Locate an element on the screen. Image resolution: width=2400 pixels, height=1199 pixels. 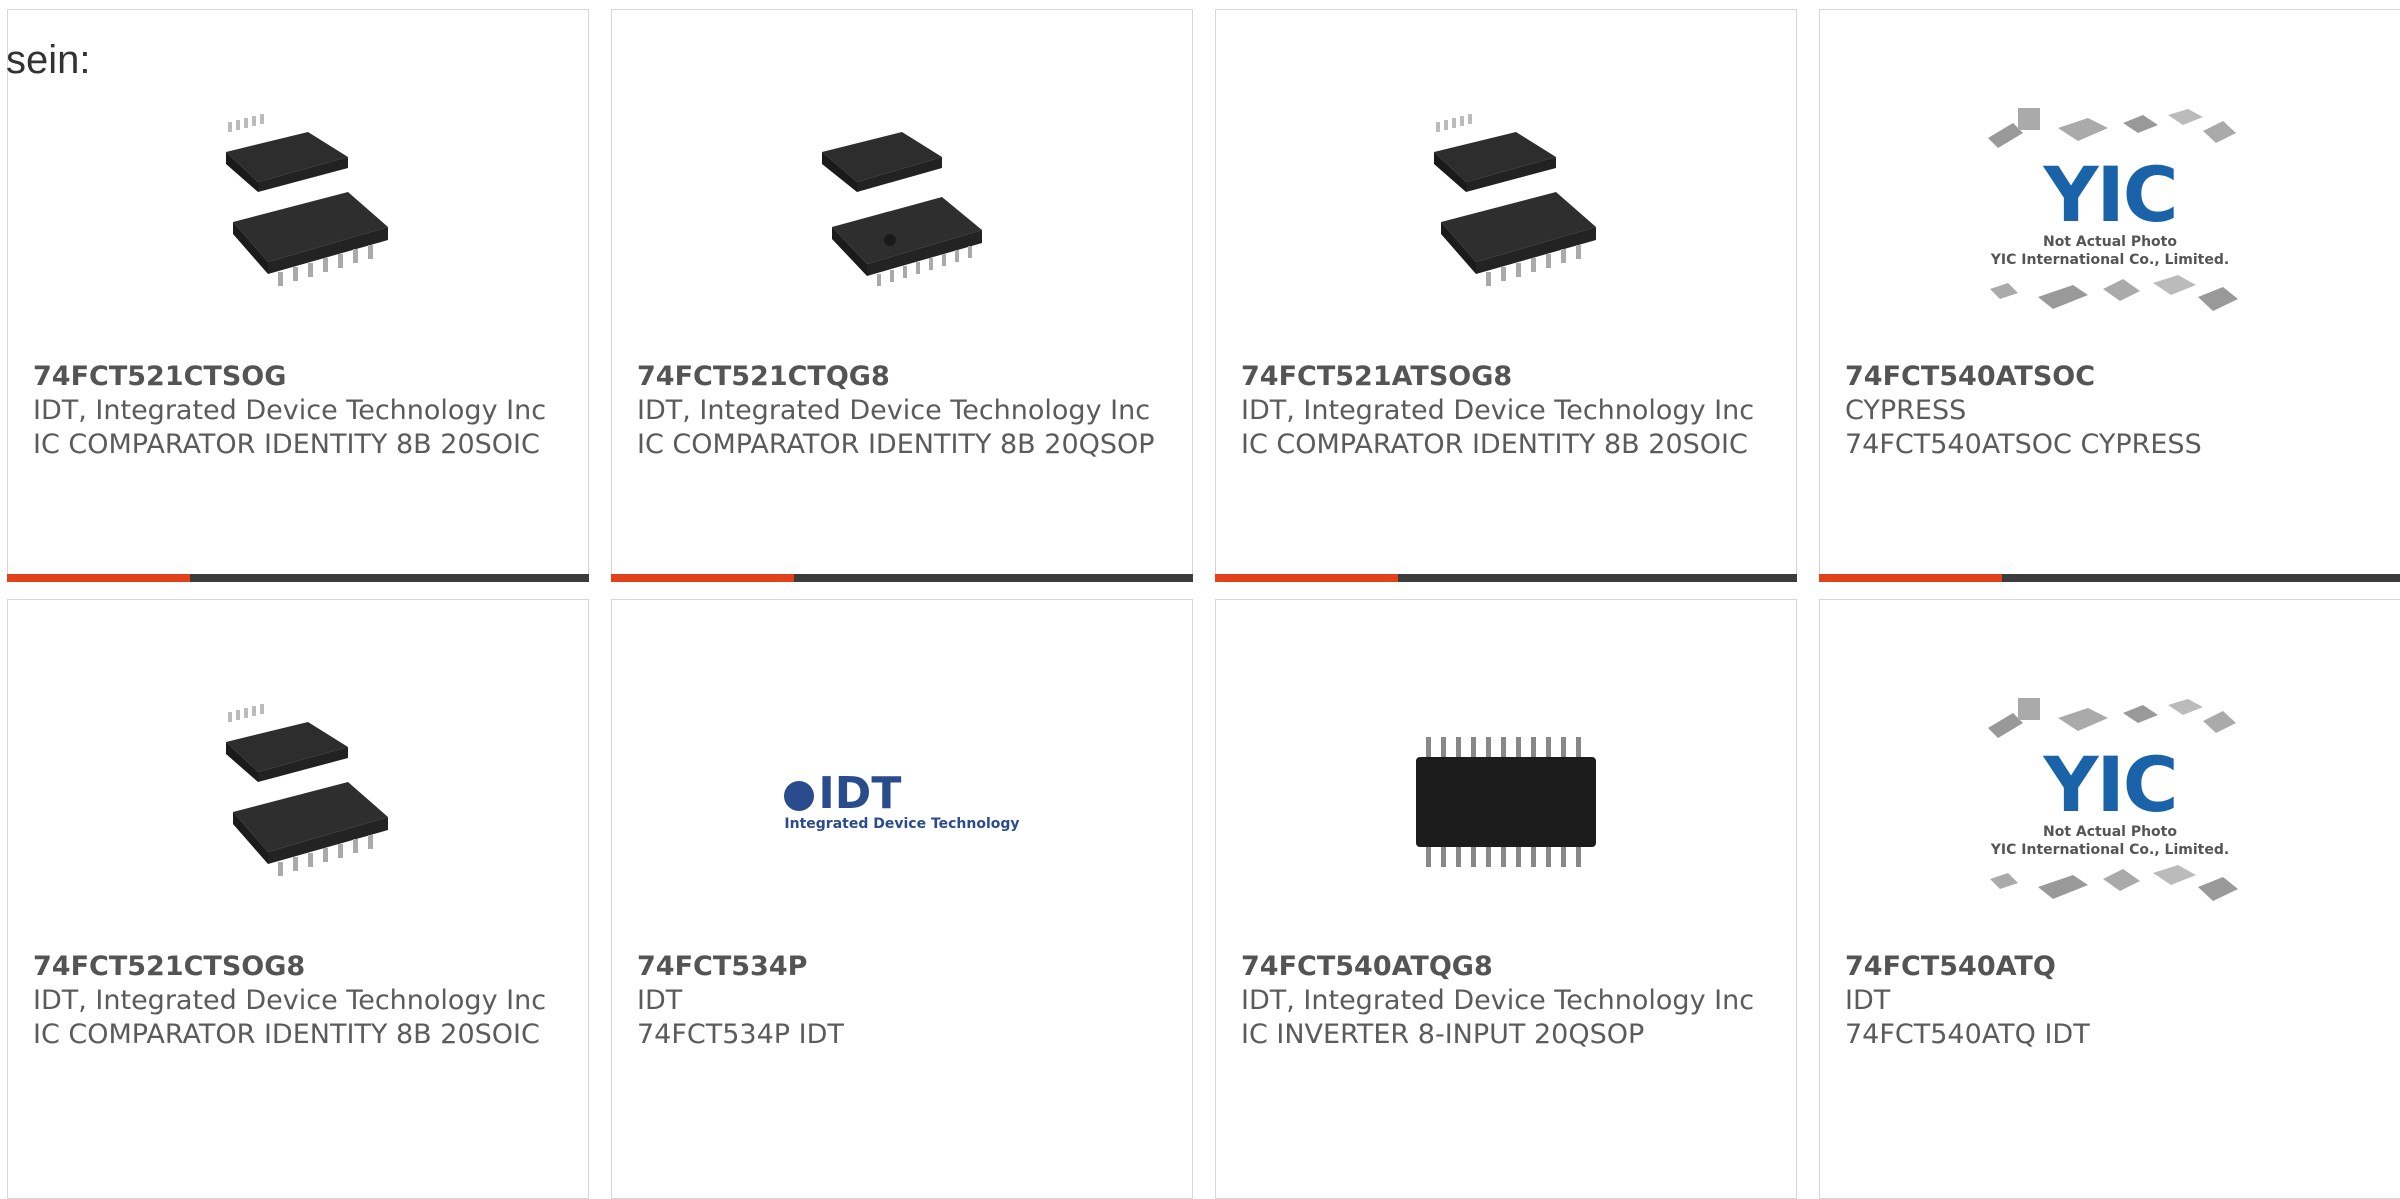
description: 74FCT540ATSOC CYPRESS is located at coordinates (2023, 444).